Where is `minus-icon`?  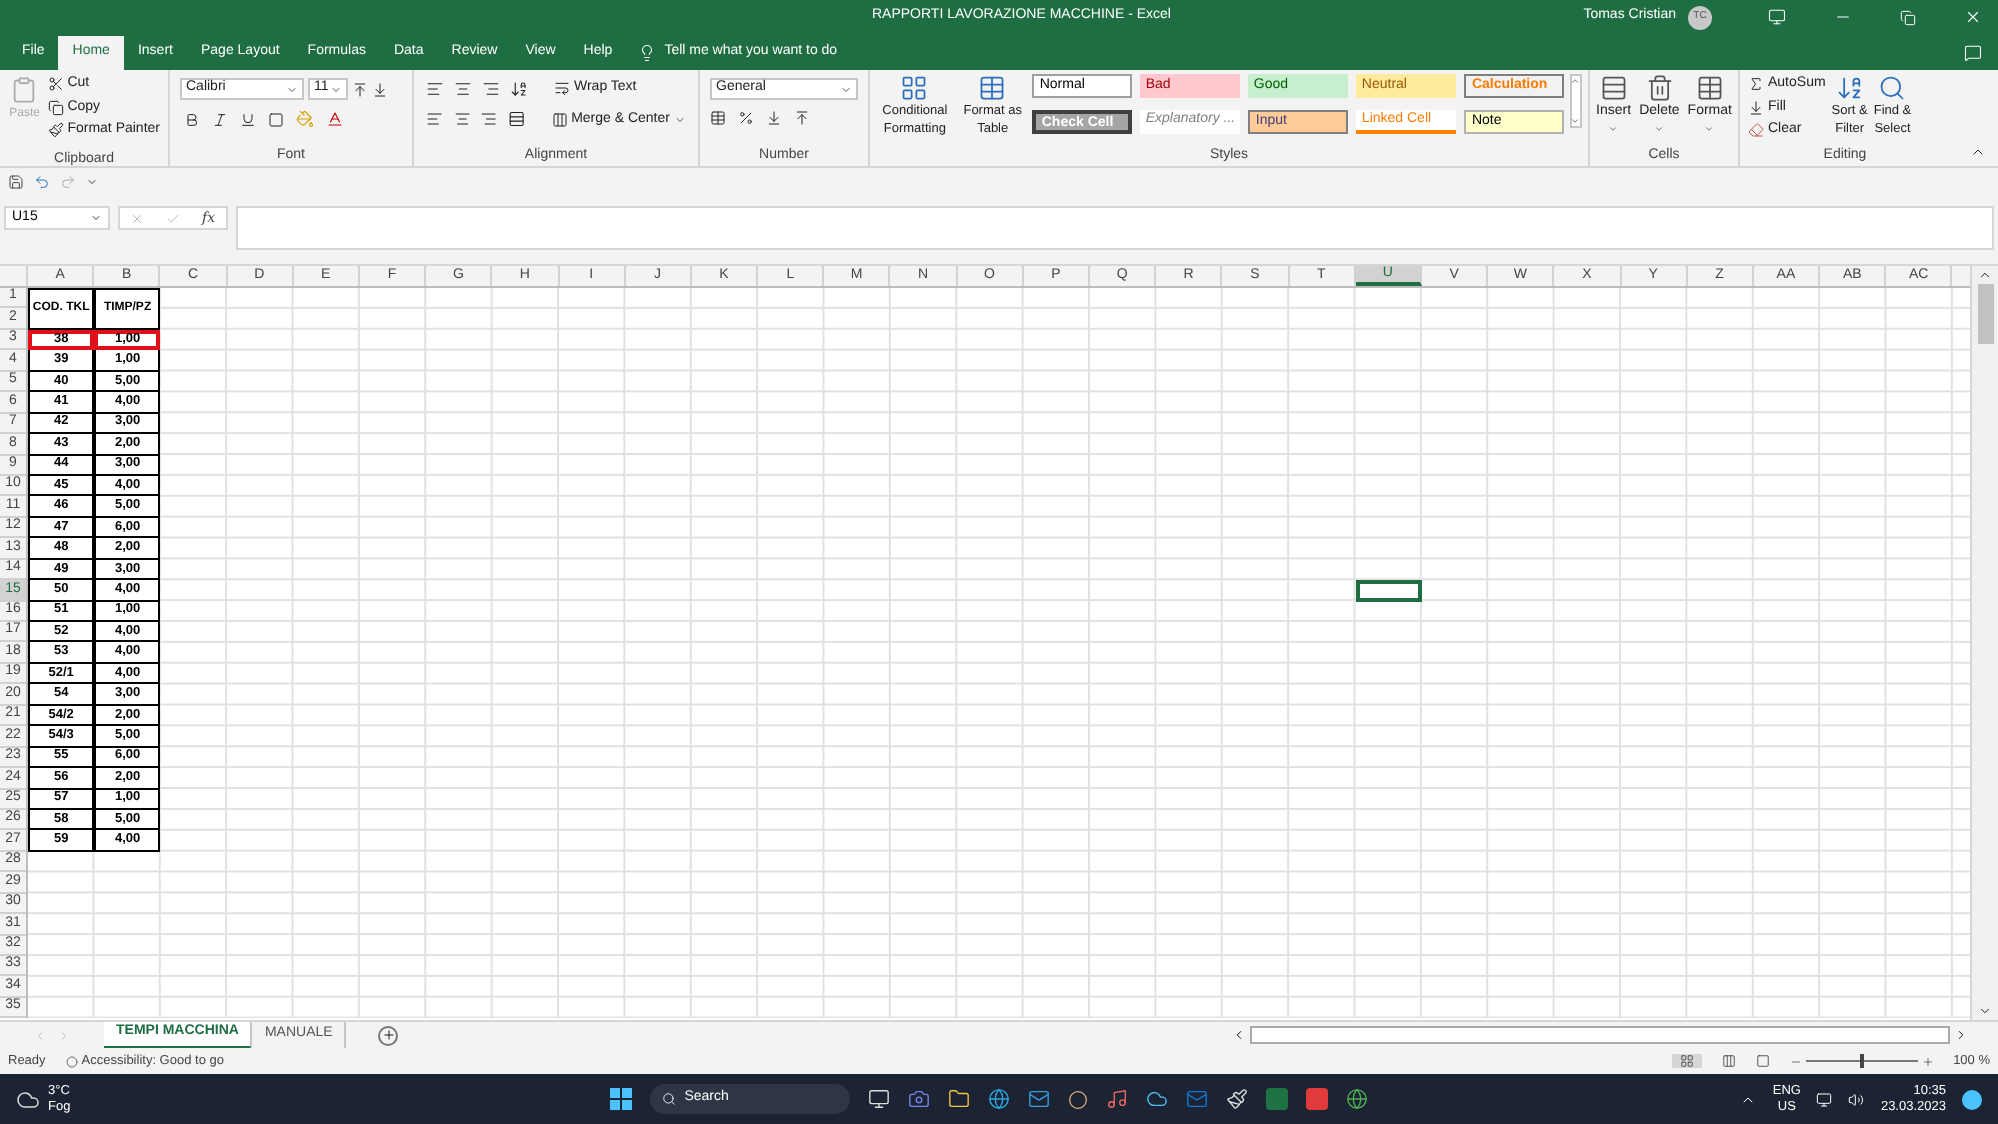
minus-icon is located at coordinates (1795, 1061).